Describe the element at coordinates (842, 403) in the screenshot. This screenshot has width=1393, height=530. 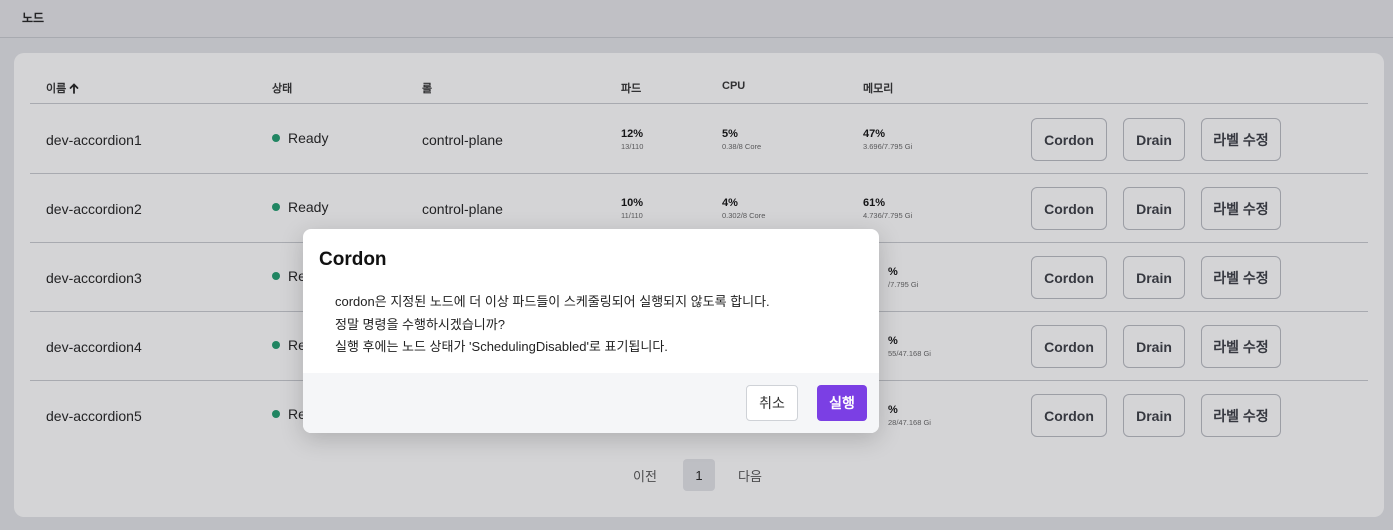
I see `confirm-button: 실행` at that location.